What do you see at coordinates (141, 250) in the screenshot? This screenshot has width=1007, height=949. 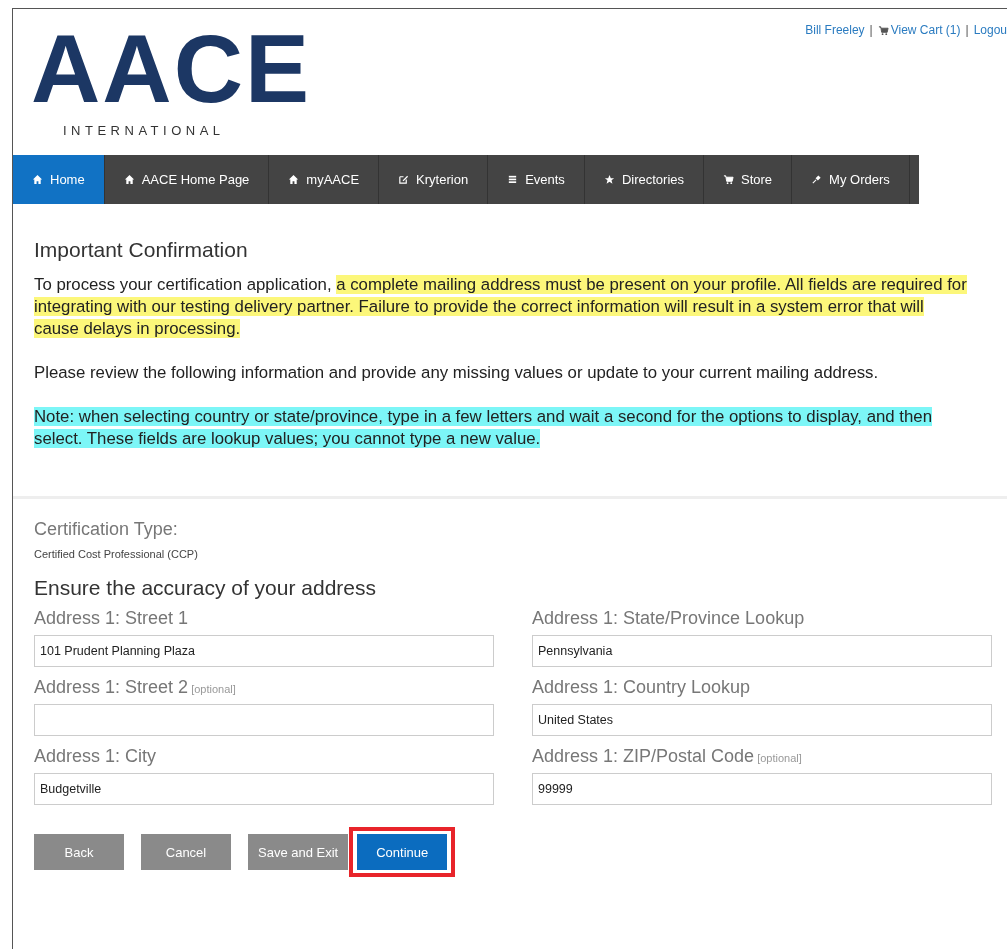 I see `section-title: Important Confirmation` at bounding box center [141, 250].